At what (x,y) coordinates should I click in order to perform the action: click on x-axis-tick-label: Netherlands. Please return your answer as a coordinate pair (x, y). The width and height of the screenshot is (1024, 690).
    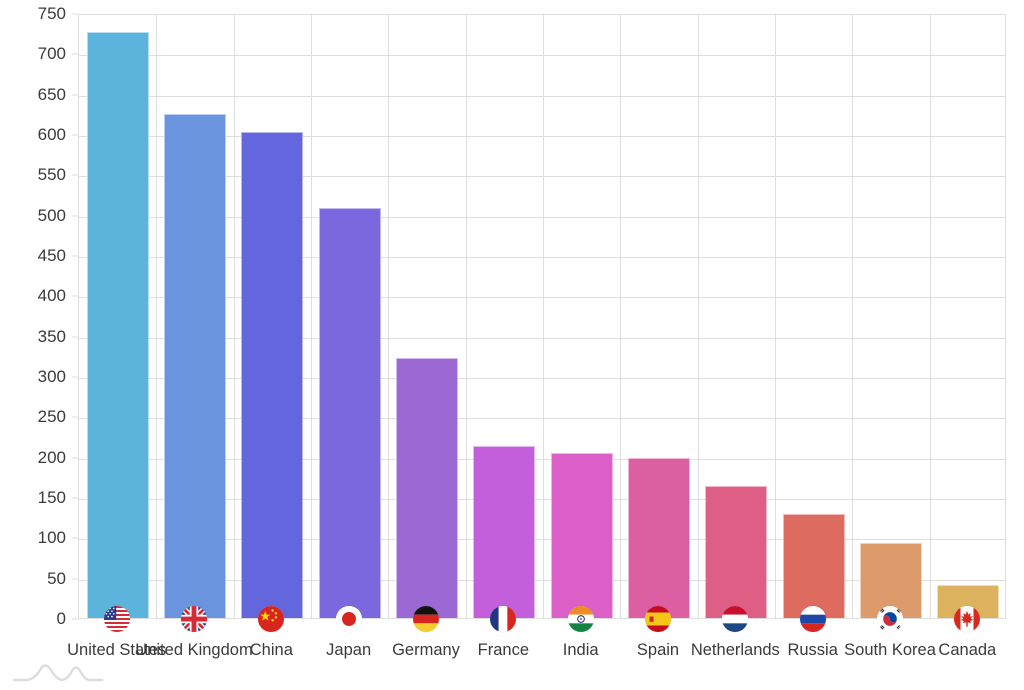
    Looking at the image, I should click on (735, 650).